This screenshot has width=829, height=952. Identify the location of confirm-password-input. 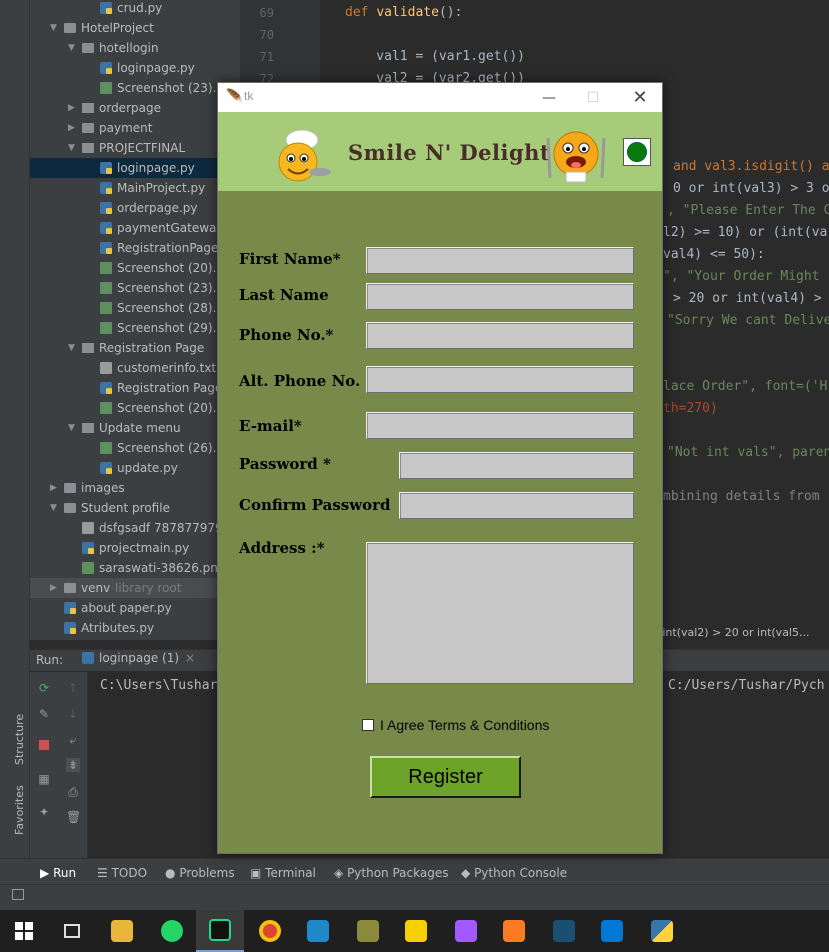
(516, 505).